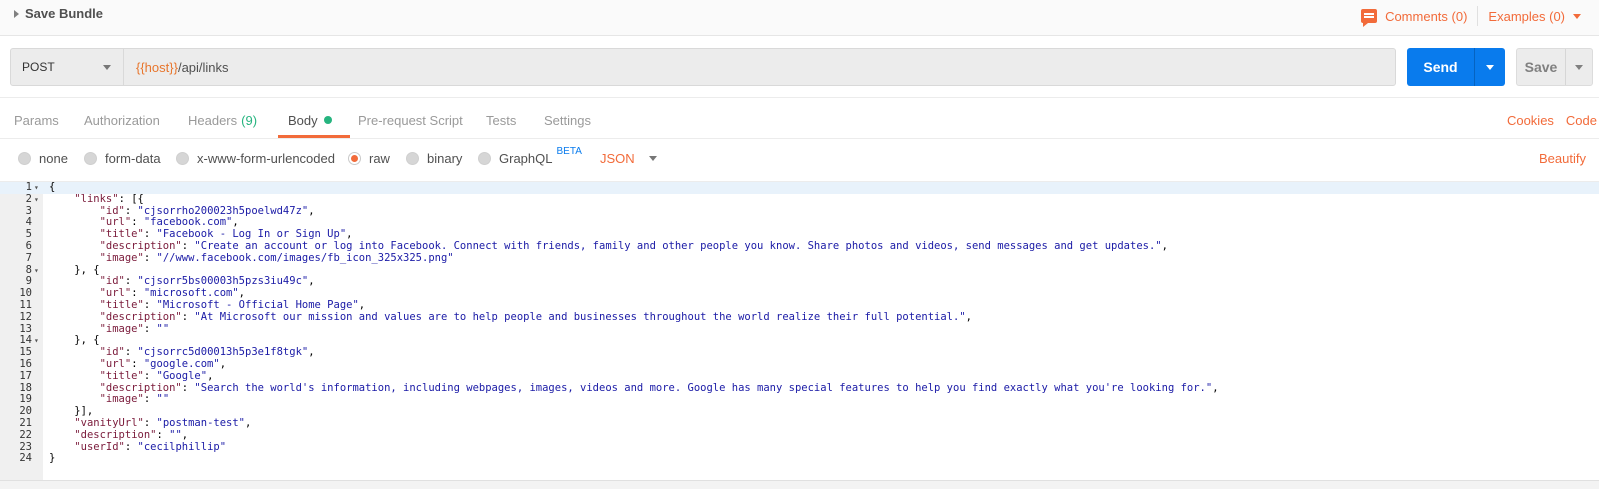  What do you see at coordinates (1530, 120) in the screenshot?
I see `cookies-link: Cookies` at bounding box center [1530, 120].